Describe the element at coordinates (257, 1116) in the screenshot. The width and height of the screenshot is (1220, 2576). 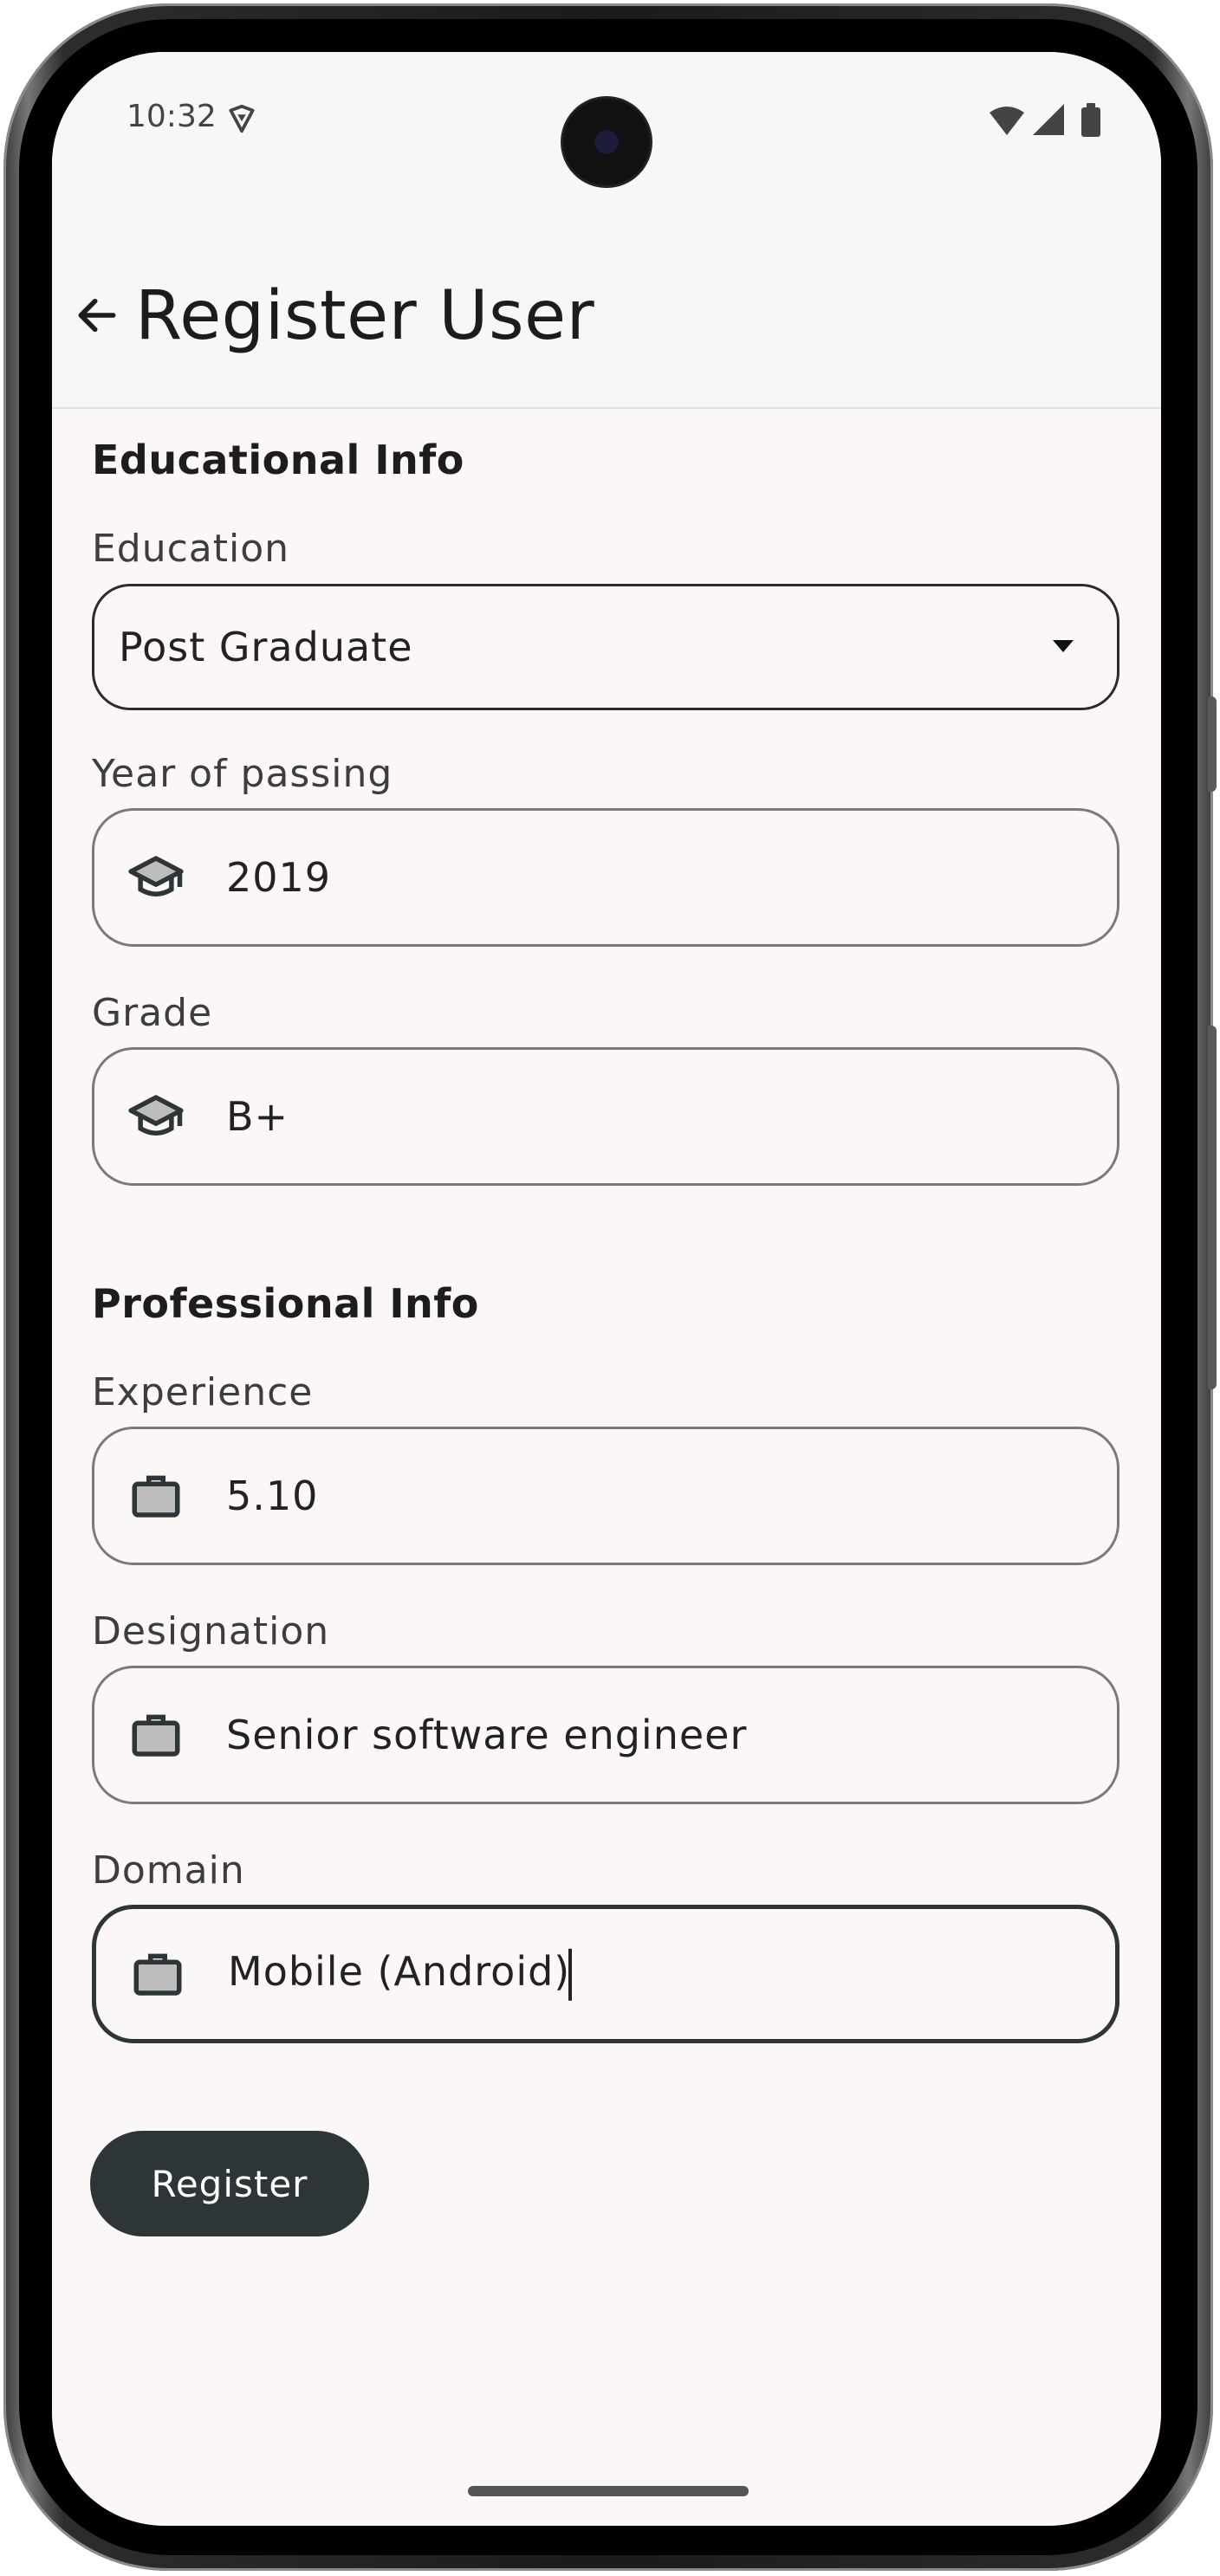
I see `grade-value: B+` at that location.